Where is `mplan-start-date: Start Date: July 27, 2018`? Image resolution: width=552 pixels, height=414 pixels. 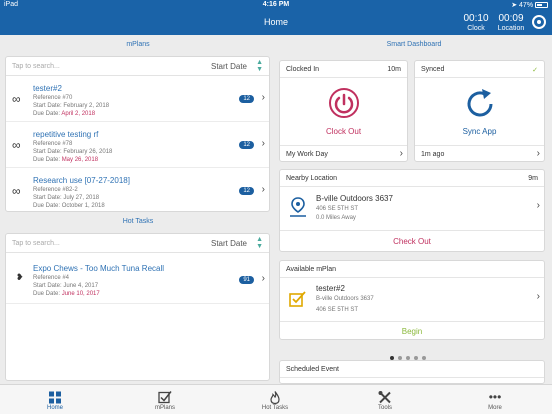 mplan-start-date: Start Date: July 27, 2018 is located at coordinates (66, 198).